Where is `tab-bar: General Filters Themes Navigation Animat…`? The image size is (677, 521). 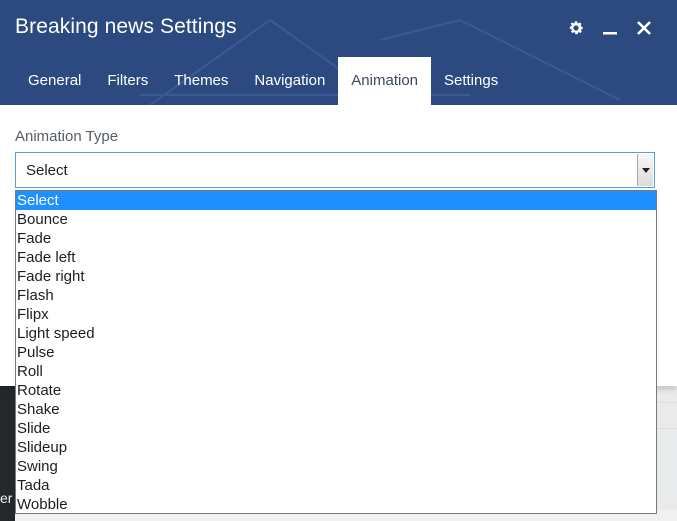 tab-bar: General Filters Themes Navigation Animat… is located at coordinates (263, 81).